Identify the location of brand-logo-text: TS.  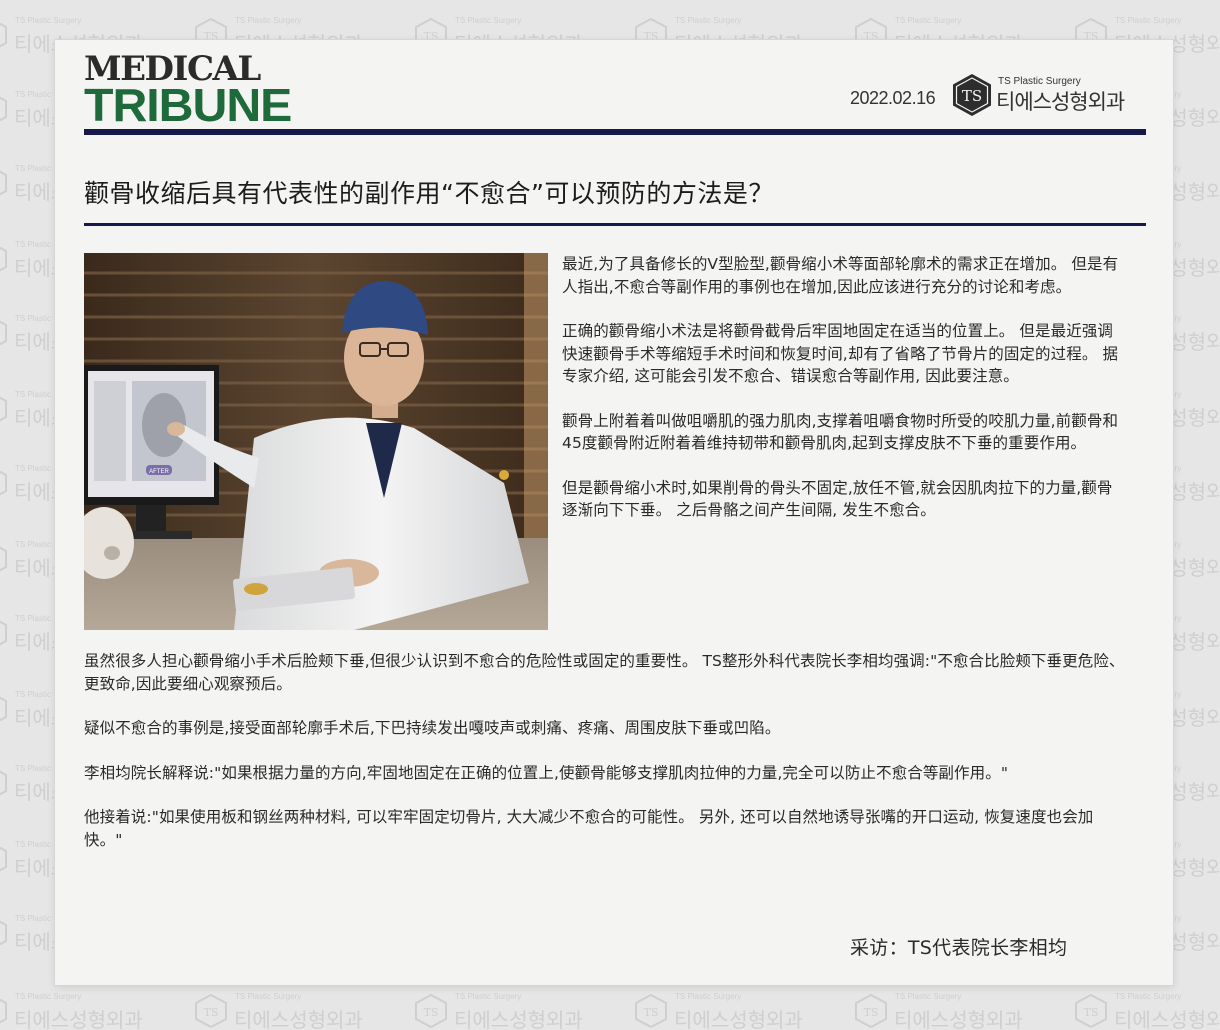
(972, 96).